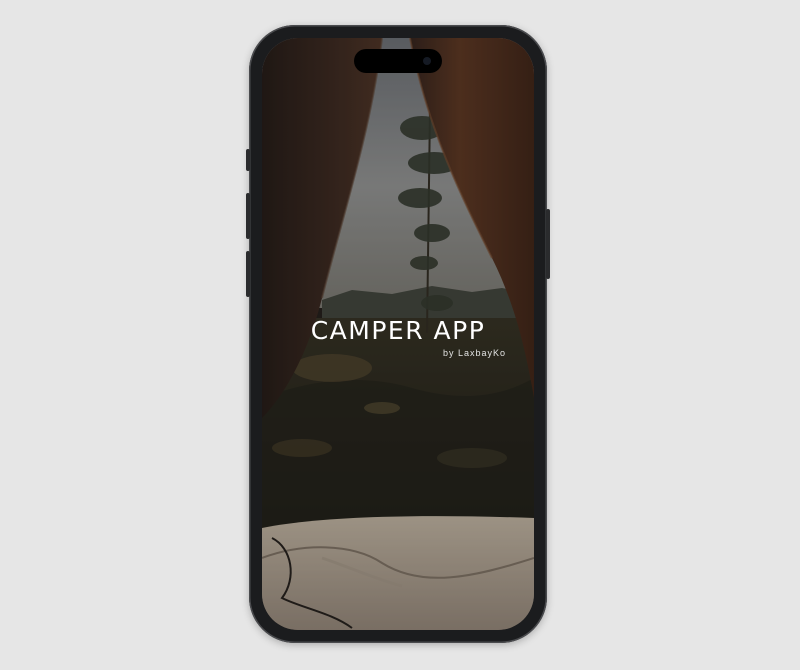  I want to click on front-camera-icon, so click(427, 61).